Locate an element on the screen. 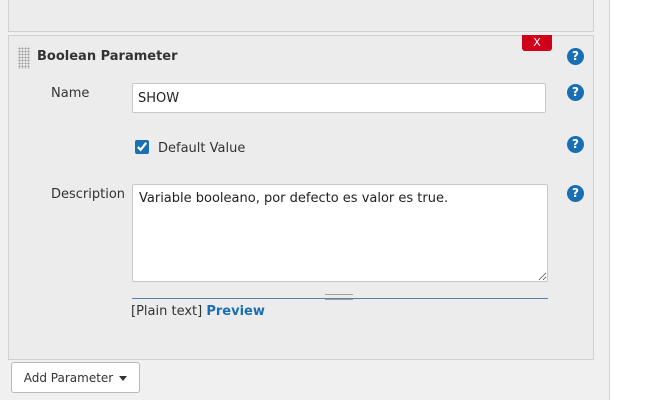 The width and height of the screenshot is (657, 400). add-parameter-button: Add Parameter is located at coordinates (75, 377).